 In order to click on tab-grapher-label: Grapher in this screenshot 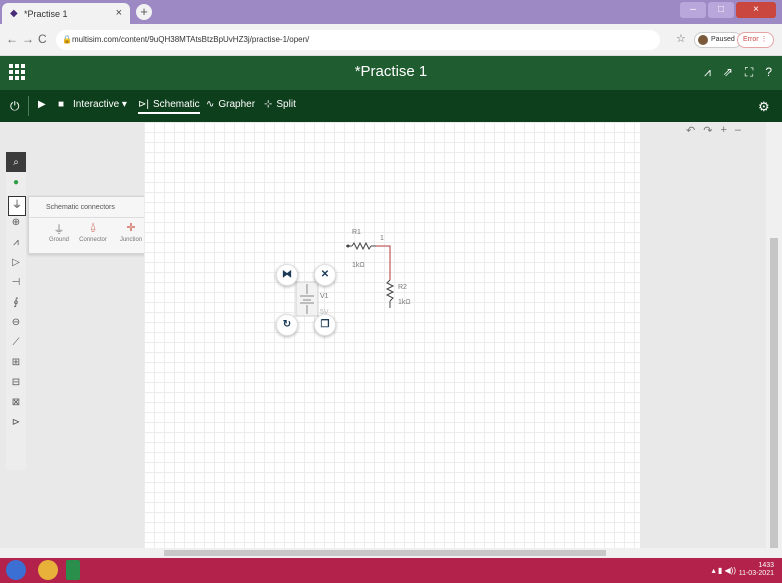, I will do `click(237, 104)`.